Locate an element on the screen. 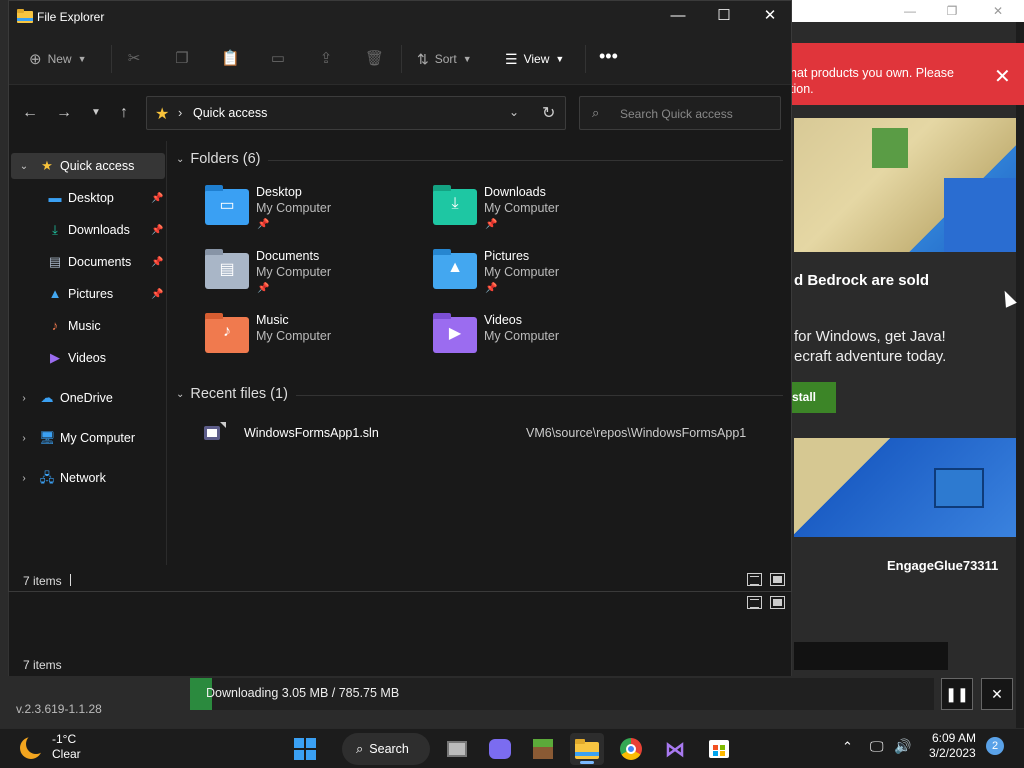 This screenshot has height=768, width=1024. pause-download-button: ❚❚ is located at coordinates (957, 694).